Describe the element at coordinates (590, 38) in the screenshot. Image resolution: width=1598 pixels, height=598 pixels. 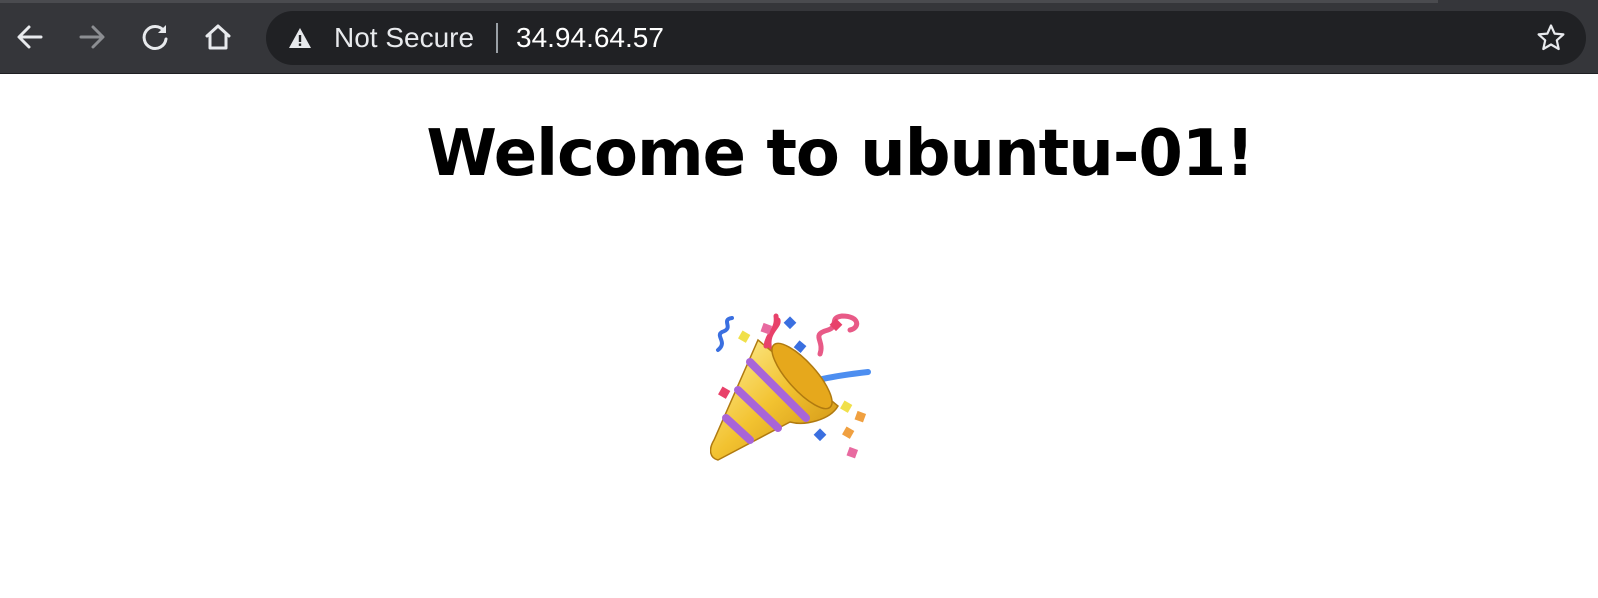
I see `url-text: 34.94.64.57` at that location.